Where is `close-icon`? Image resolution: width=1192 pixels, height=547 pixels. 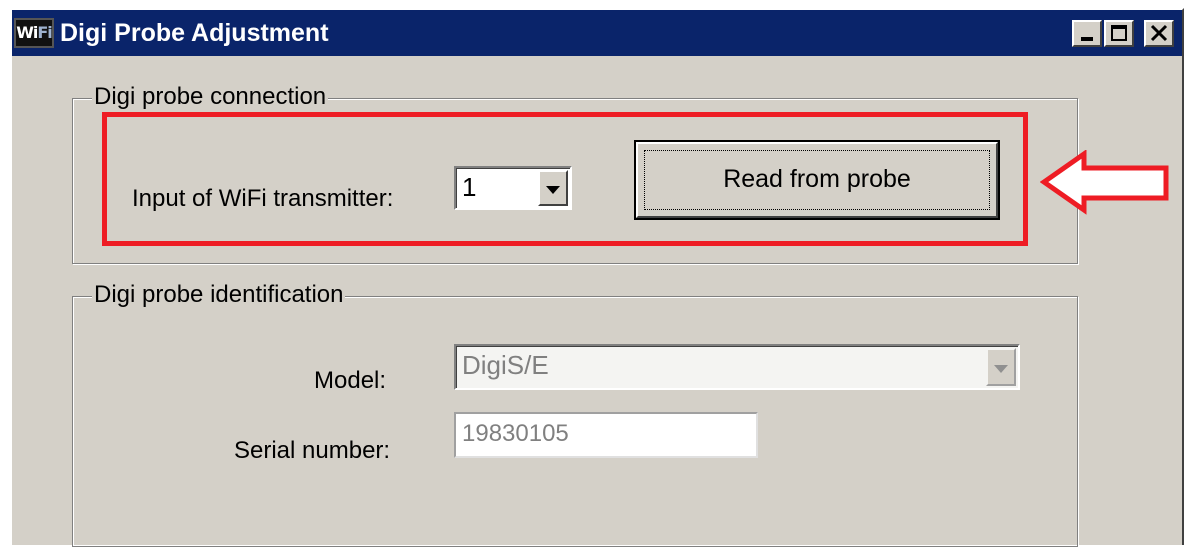 close-icon is located at coordinates (1159, 33).